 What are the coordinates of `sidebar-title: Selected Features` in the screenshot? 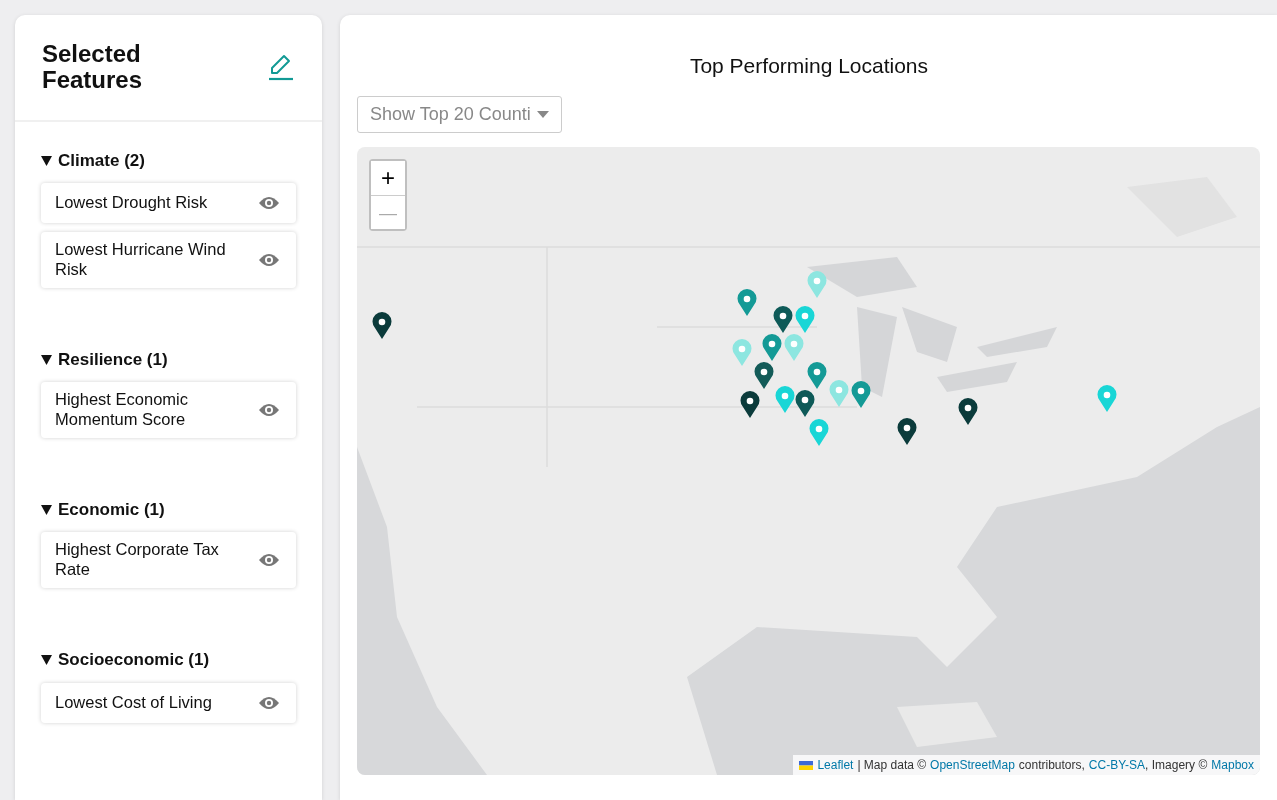 It's located at (93, 67).